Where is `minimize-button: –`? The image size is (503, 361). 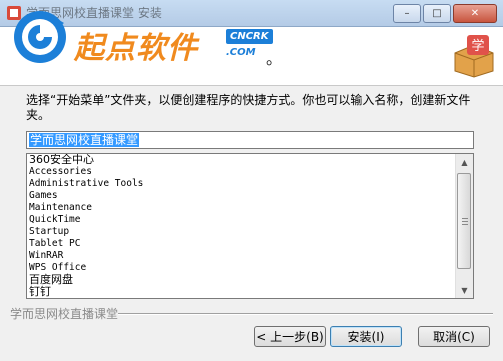
minimize-button: – is located at coordinates (407, 13).